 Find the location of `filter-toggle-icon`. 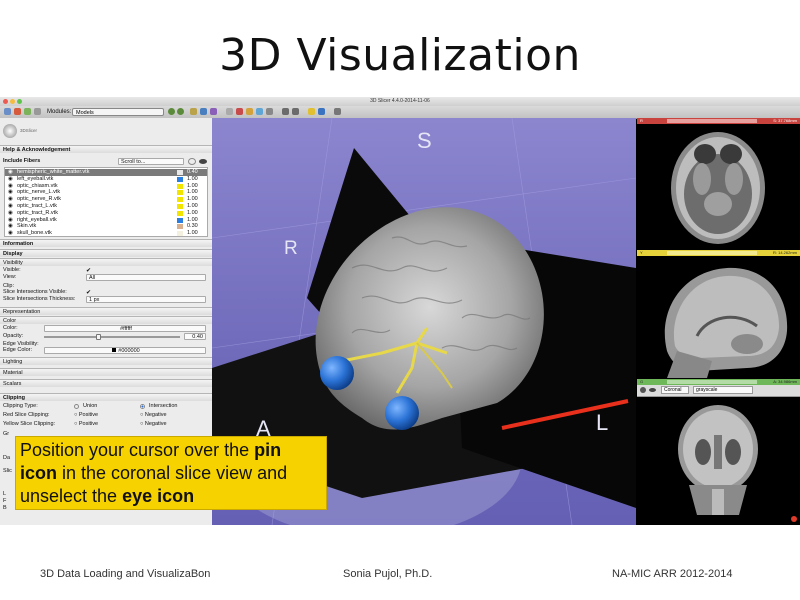

filter-toggle-icon is located at coordinates (192, 161).